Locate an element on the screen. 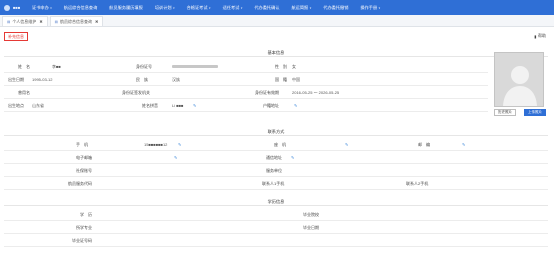 This screenshot has height=253, width=554. field-label: 身份证签发机关 is located at coordinates (136, 92).